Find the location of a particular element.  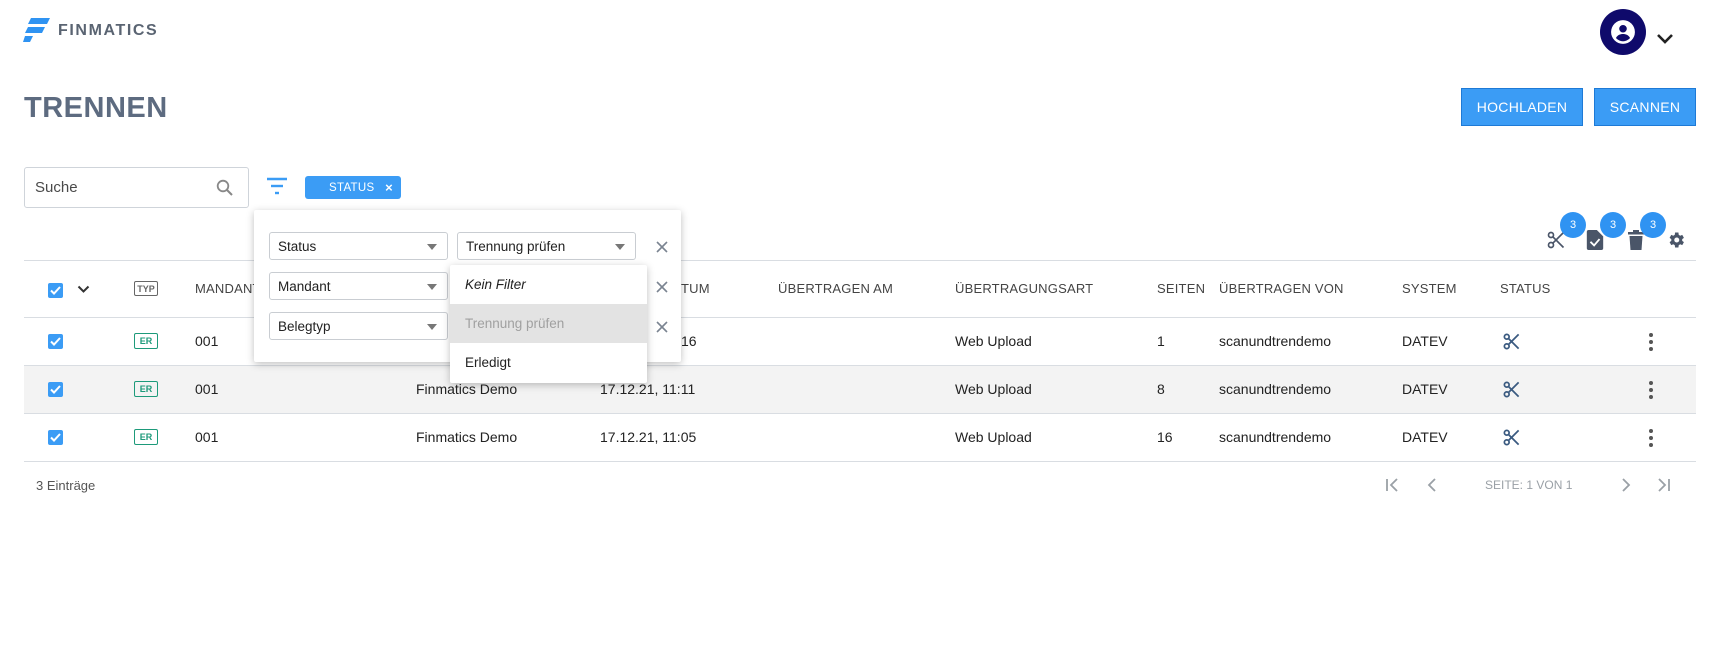

column-header-uebertragen-am: ÜBERTRAGEN AM is located at coordinates (835, 288).